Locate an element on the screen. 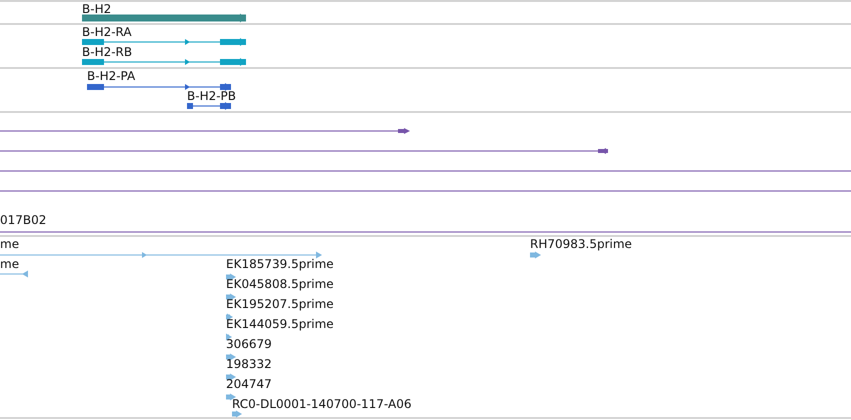 The height and width of the screenshot is (420, 851). est-label: RC0-DL0001-140700-117-A06 is located at coordinates (322, 404).